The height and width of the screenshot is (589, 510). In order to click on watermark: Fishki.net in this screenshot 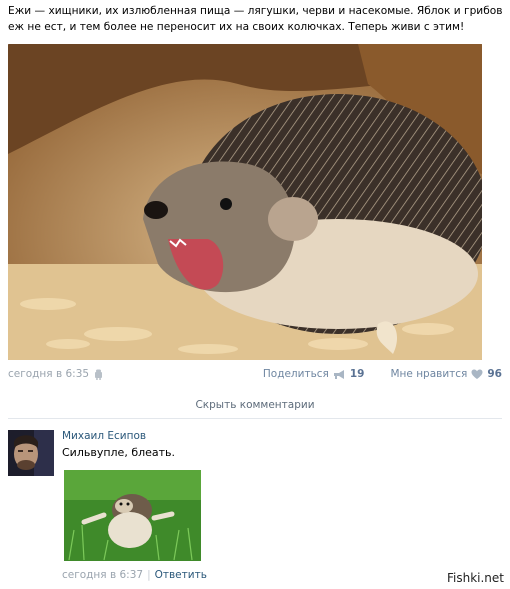, I will do `click(475, 578)`.